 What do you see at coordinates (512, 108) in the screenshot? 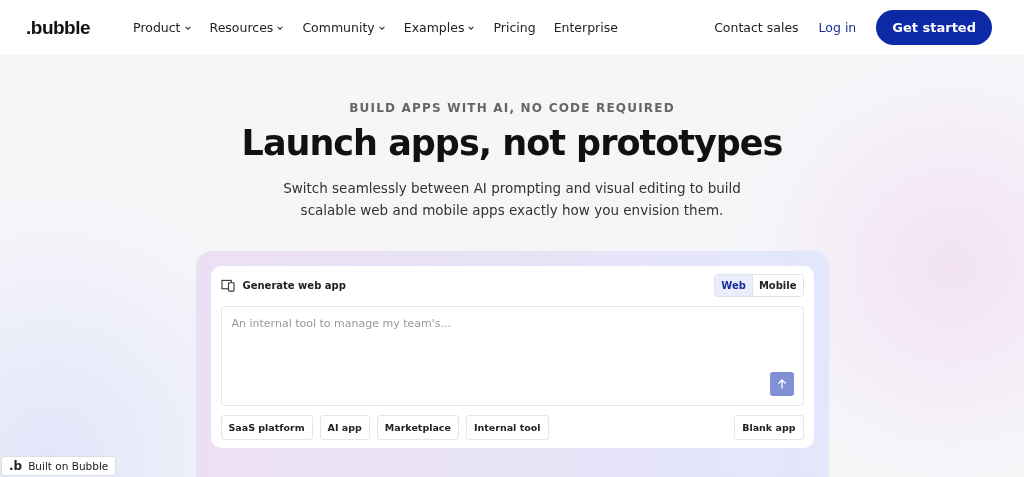
I see `hero-eyebrow: BUILD APPS WITH AI, NO CODE REQUIRED` at bounding box center [512, 108].